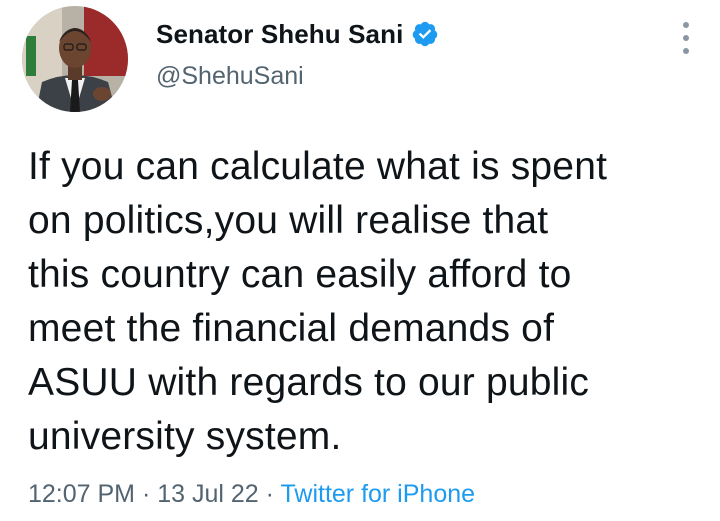  What do you see at coordinates (279, 34) in the screenshot?
I see `author-display-name: Senator Shehu Sani` at bounding box center [279, 34].